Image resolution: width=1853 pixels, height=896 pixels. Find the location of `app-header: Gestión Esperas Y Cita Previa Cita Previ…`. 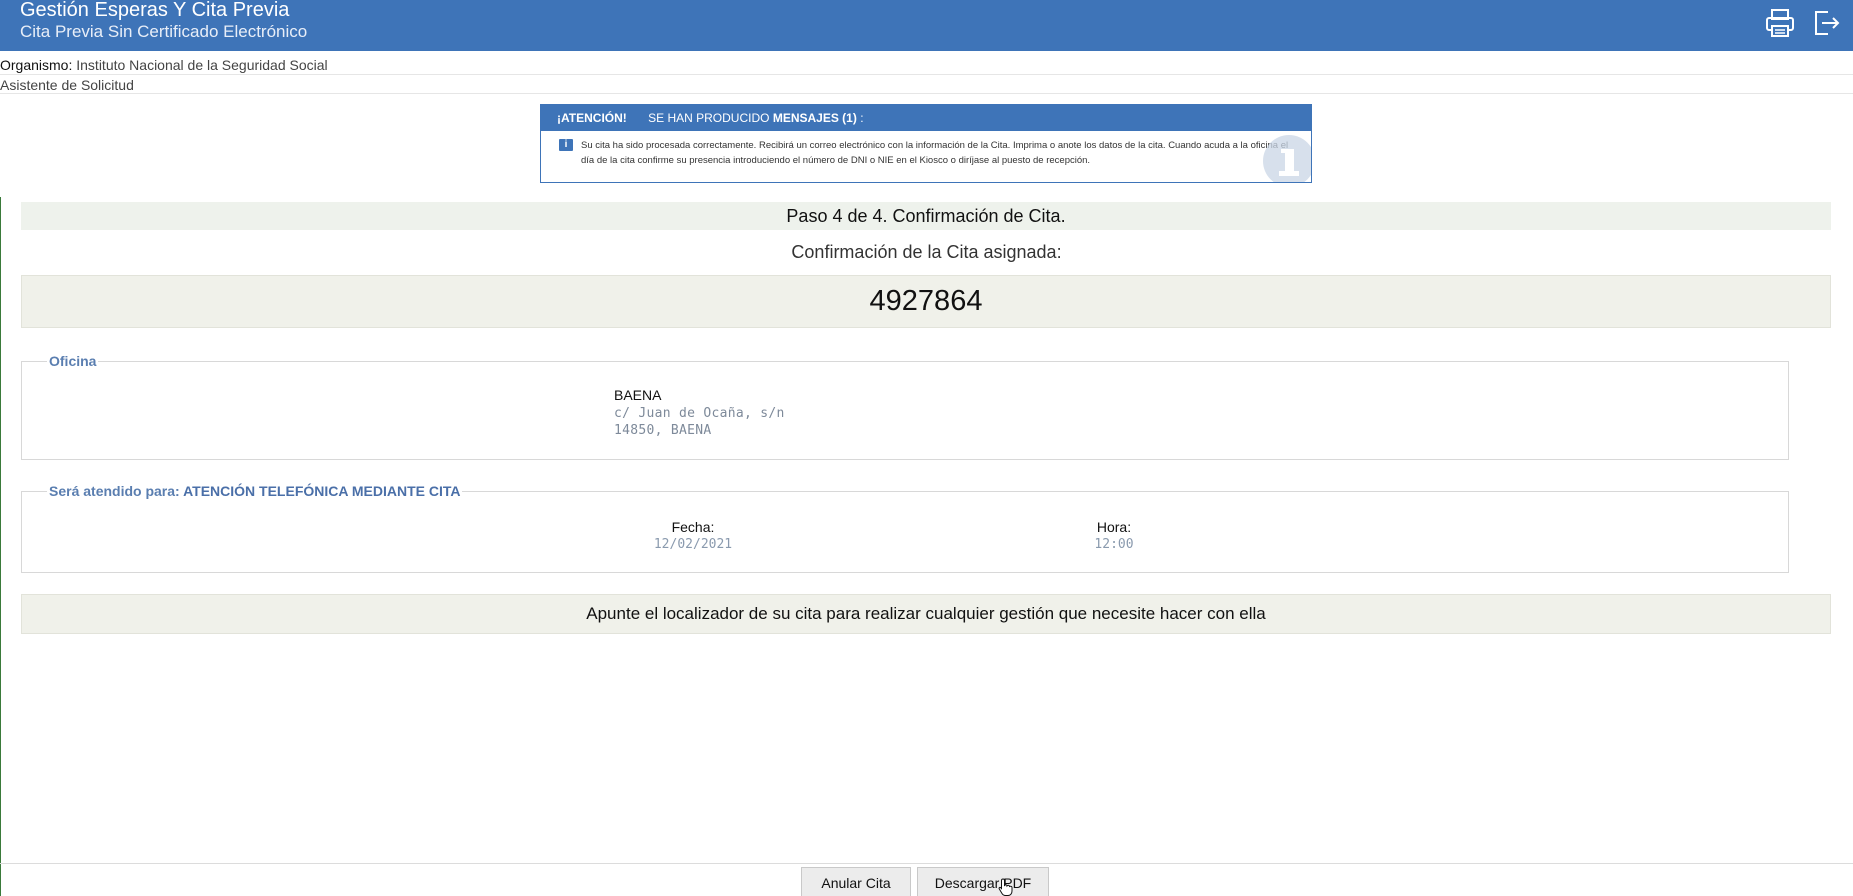

app-header: Gestión Esperas Y Cita Previa Cita Previ… is located at coordinates (926, 25).